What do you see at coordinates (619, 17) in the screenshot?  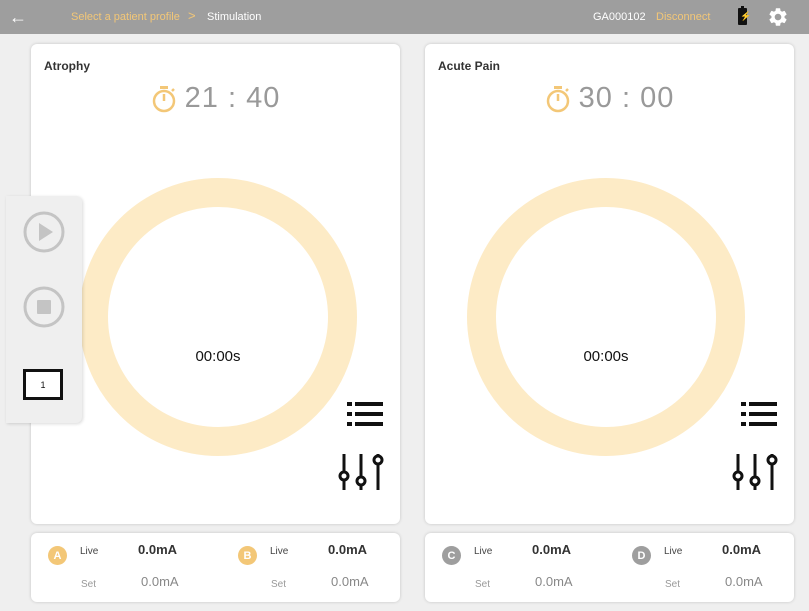 I see `device-id: GA000102` at bounding box center [619, 17].